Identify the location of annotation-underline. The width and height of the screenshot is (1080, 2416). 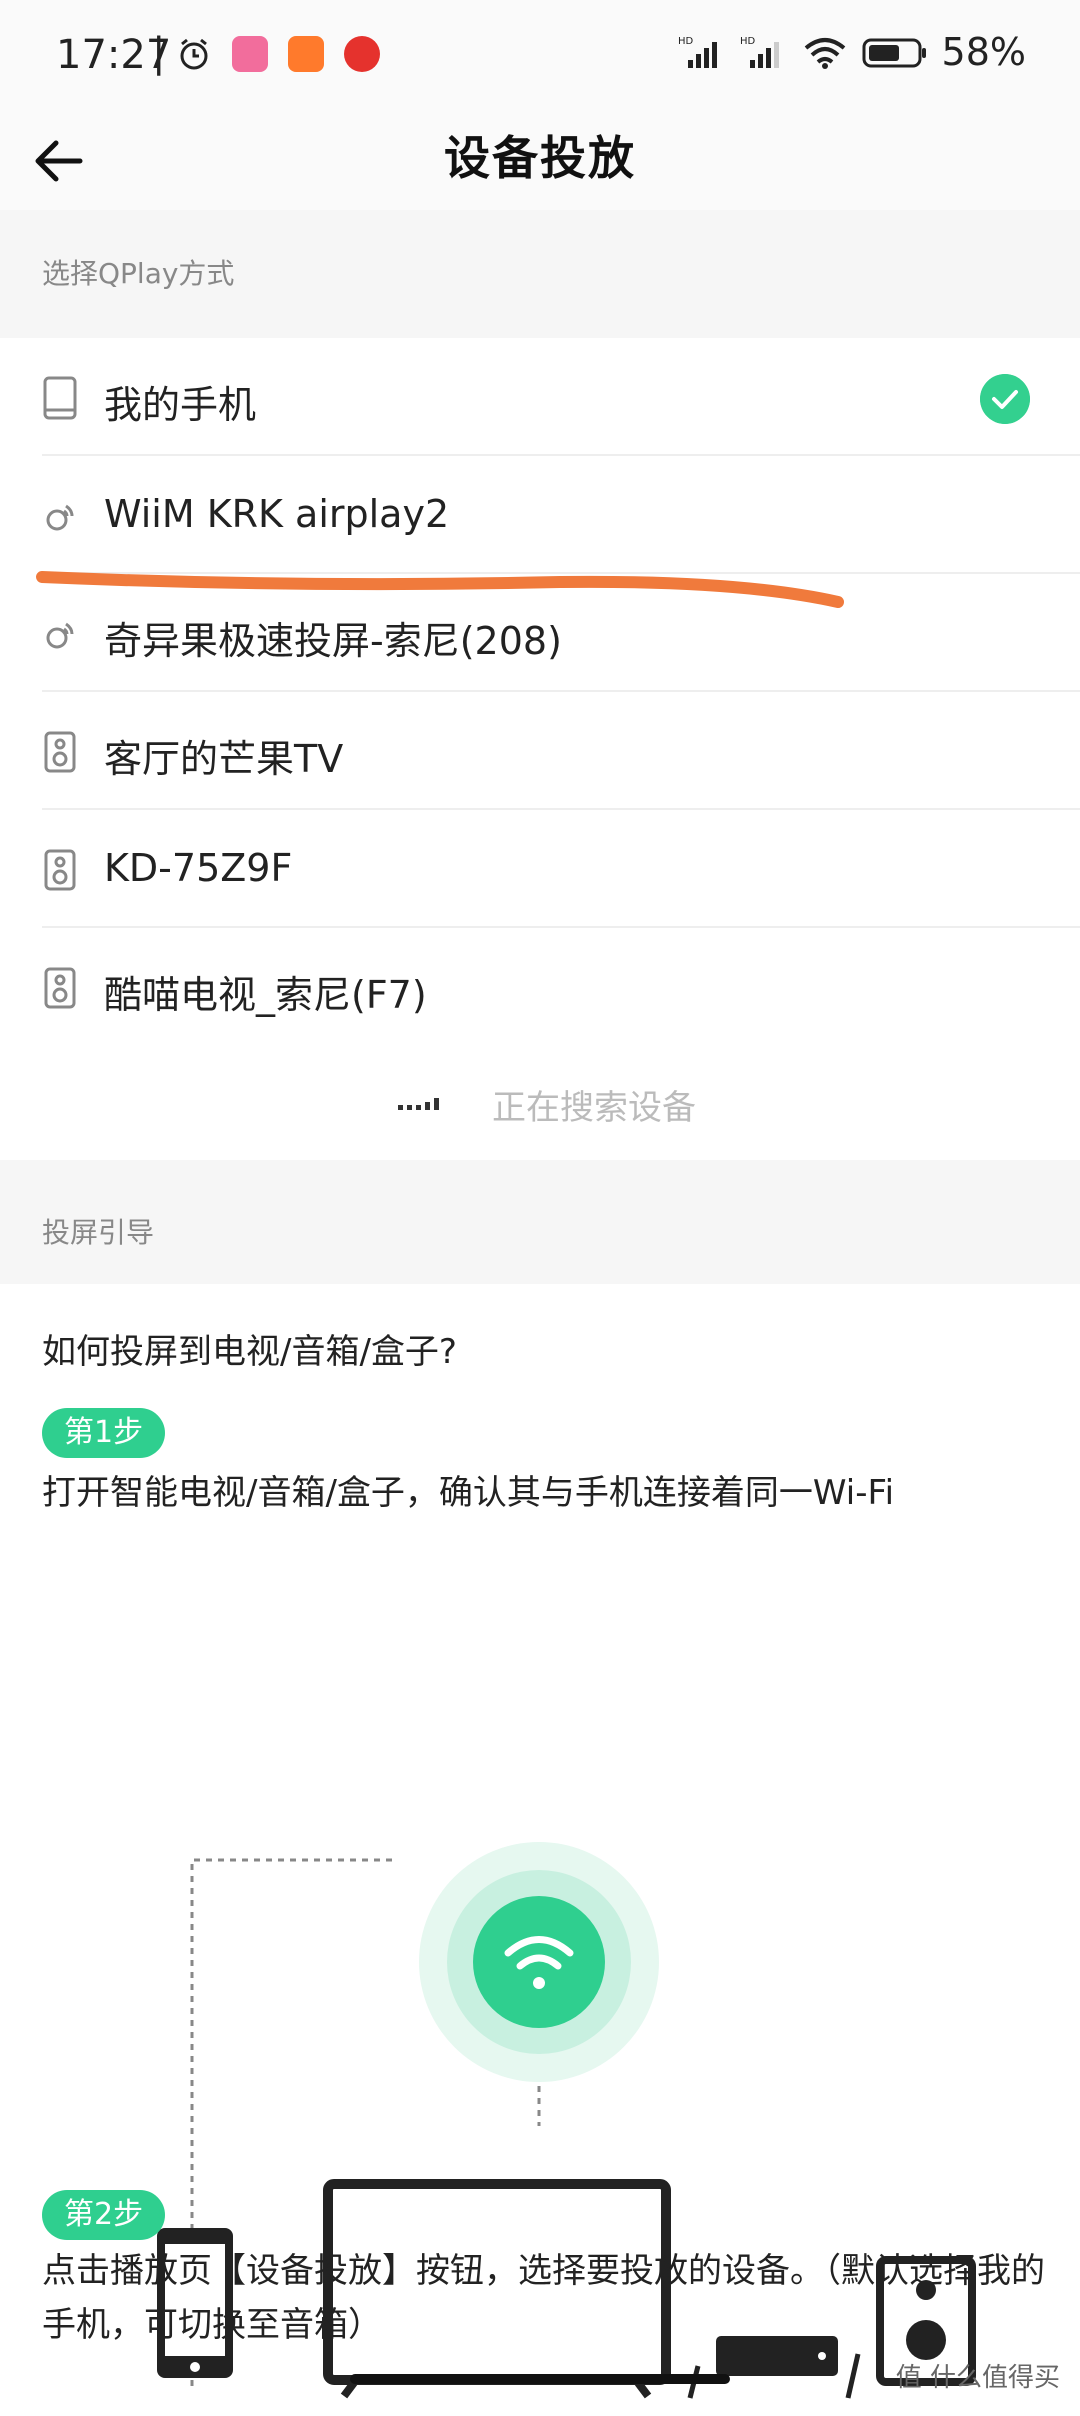
(440, 589).